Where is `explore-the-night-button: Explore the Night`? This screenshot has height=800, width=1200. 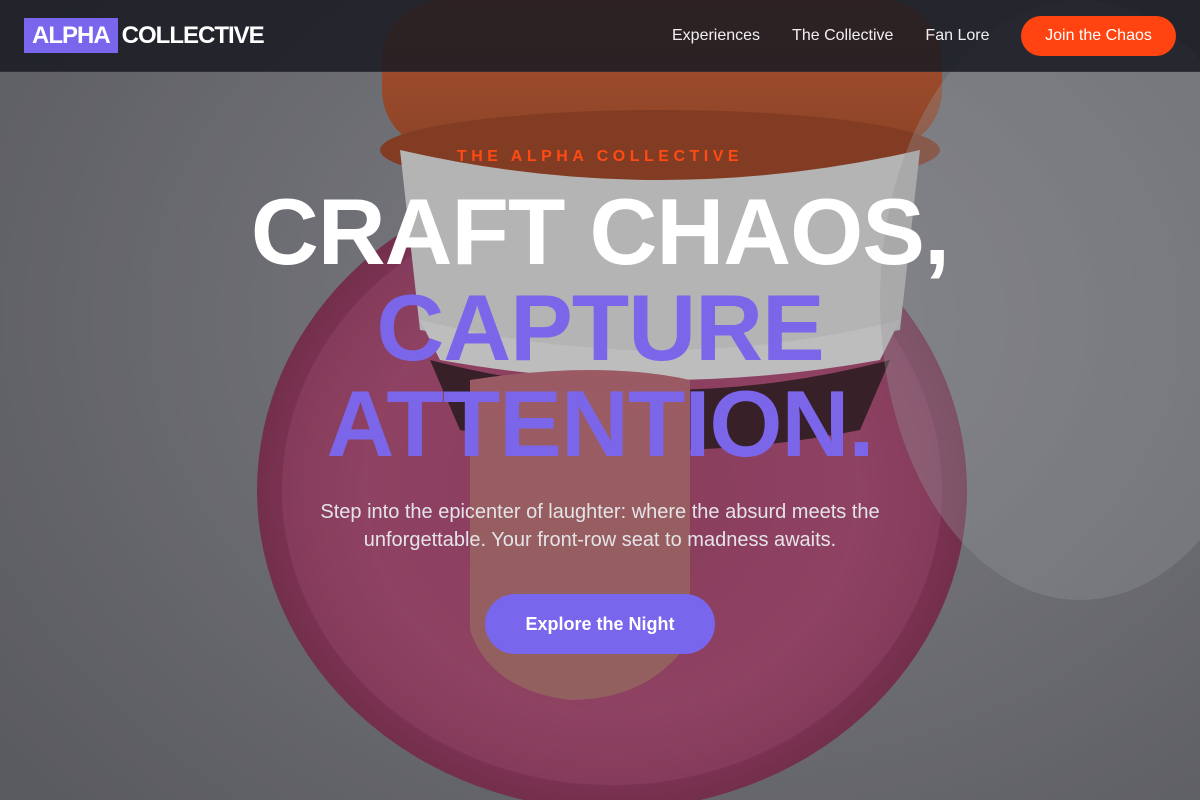 explore-the-night-button: Explore the Night is located at coordinates (600, 624).